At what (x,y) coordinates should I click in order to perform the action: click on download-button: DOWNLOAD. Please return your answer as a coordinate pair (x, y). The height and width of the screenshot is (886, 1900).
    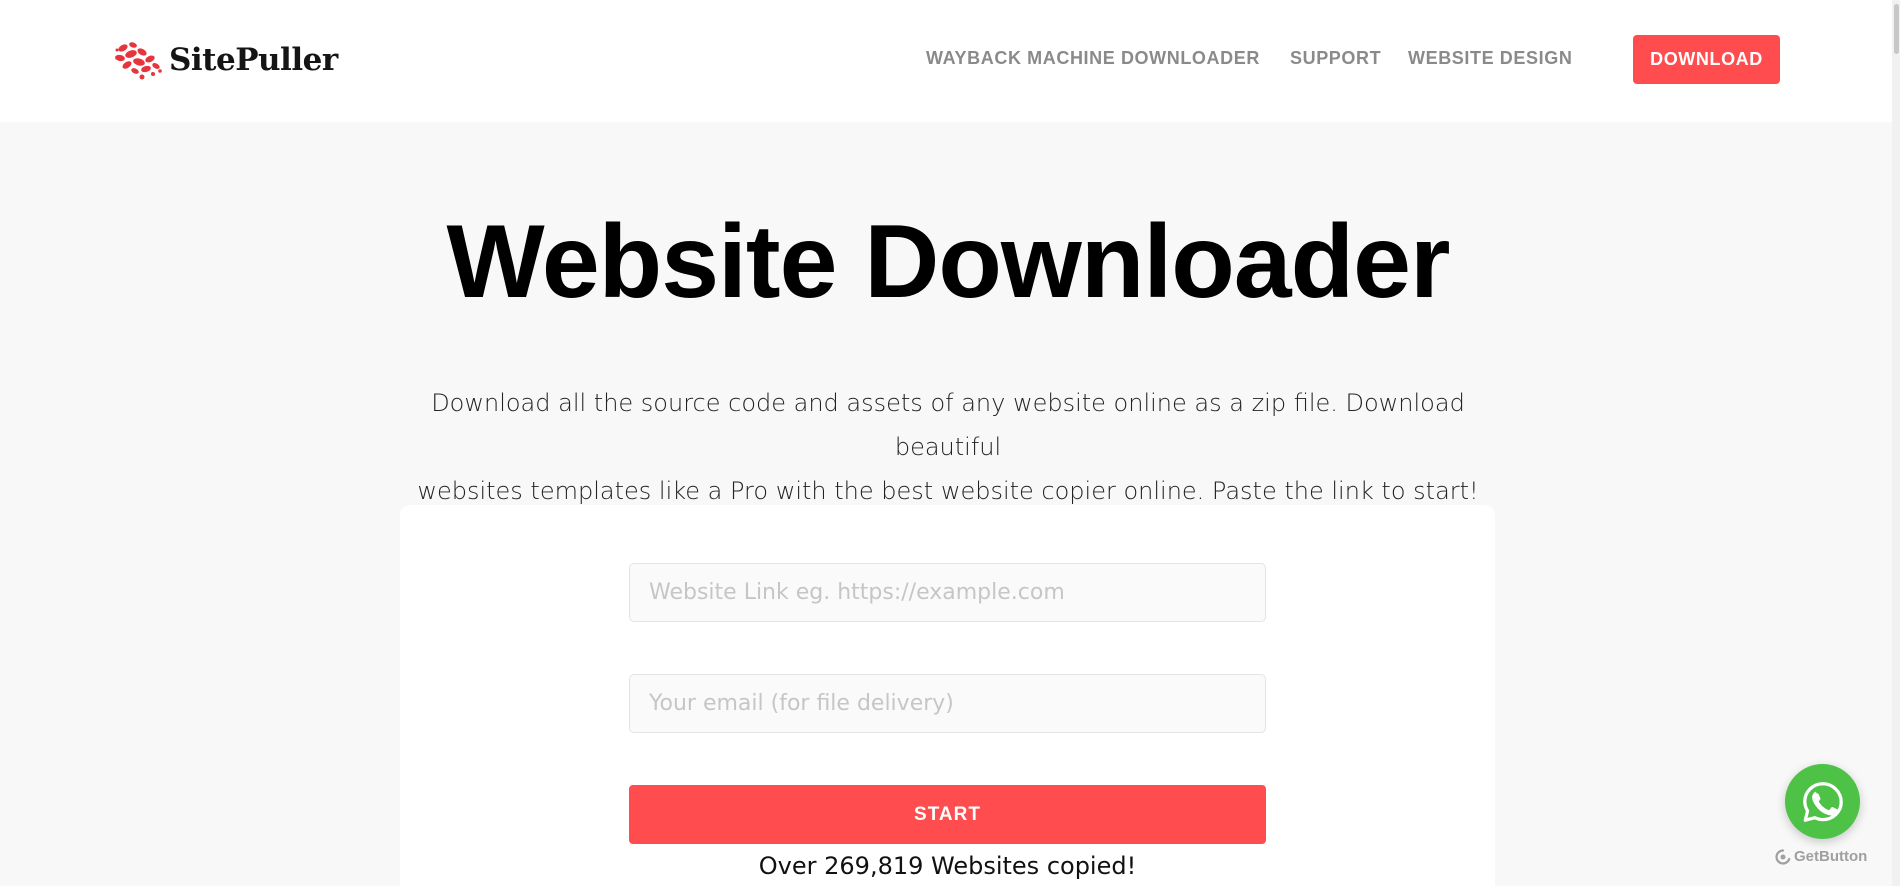
    Looking at the image, I should click on (1706, 59).